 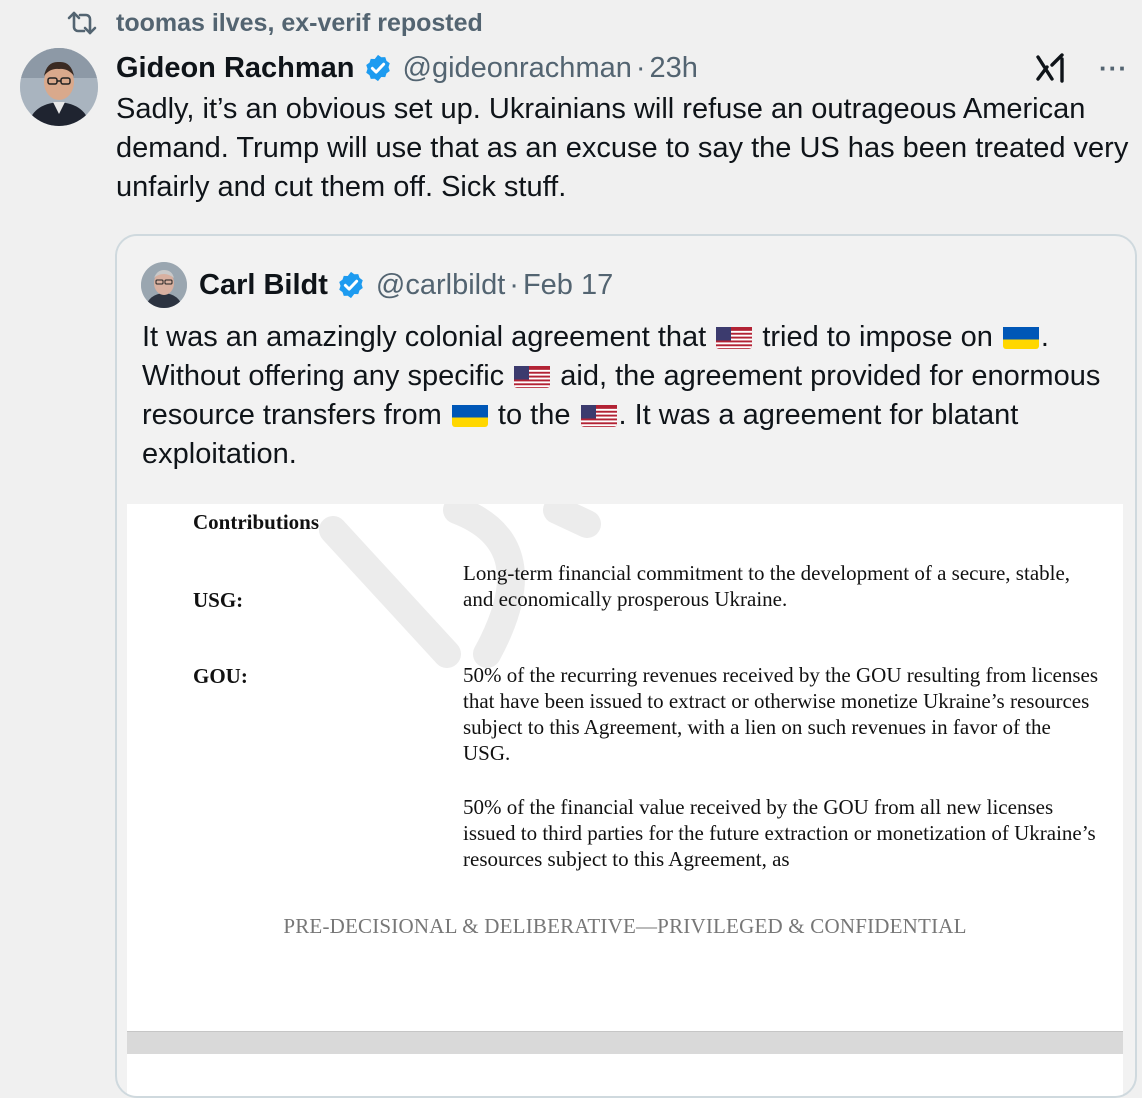 I want to click on grok-icon, so click(x=1052, y=68).